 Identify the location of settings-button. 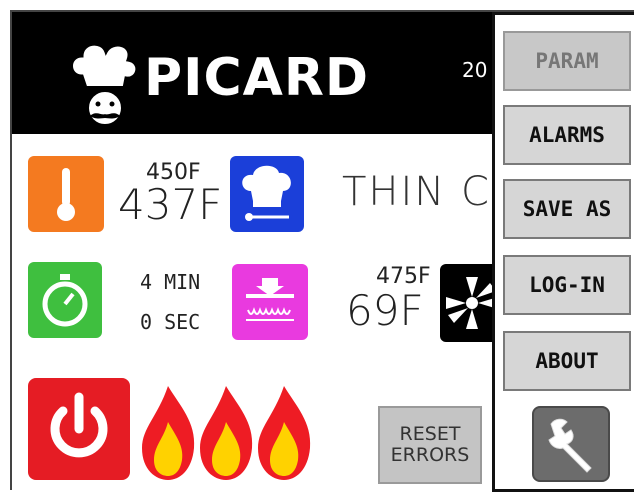
(571, 444).